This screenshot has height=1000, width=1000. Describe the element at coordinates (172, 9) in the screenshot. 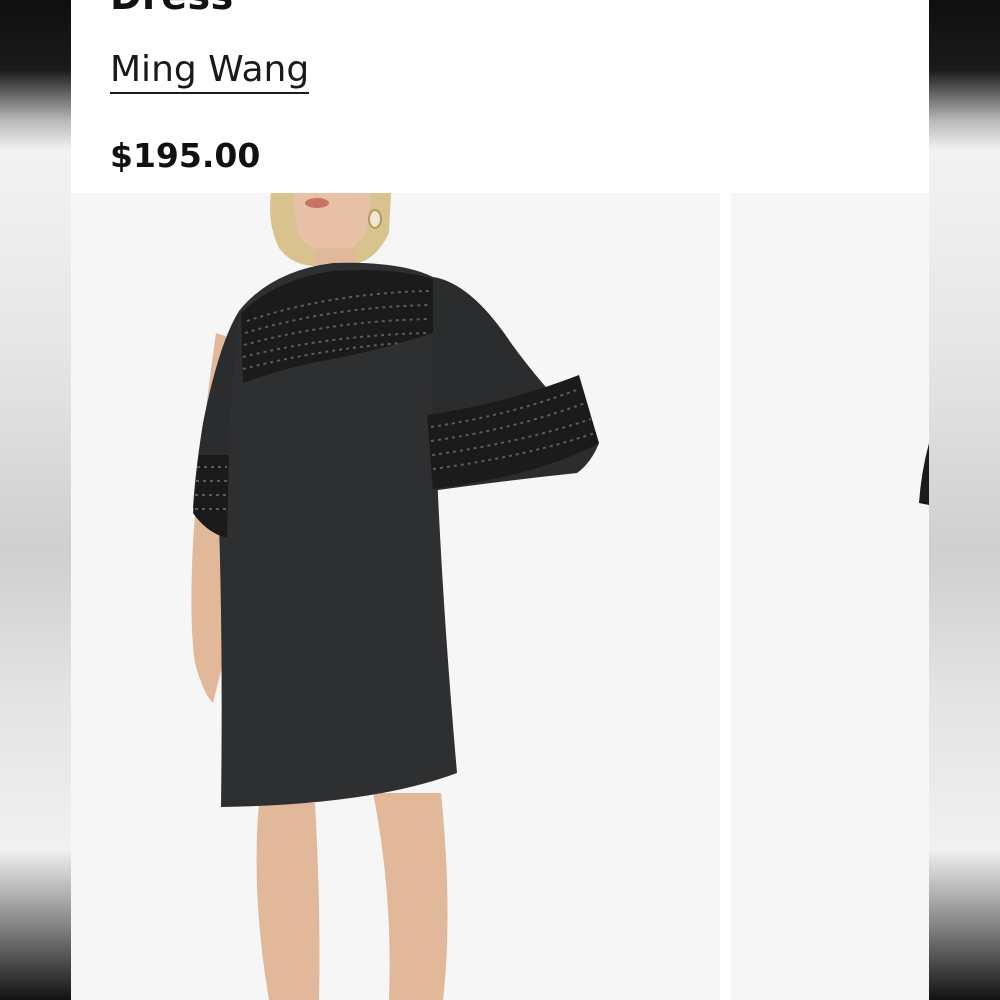

I see `product-title: Dress` at that location.